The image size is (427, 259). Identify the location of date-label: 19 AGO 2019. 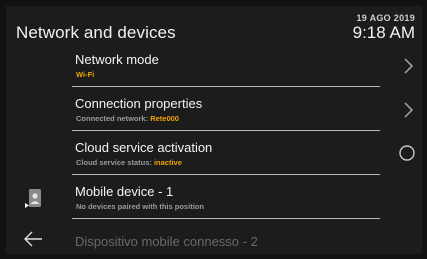
(385, 18).